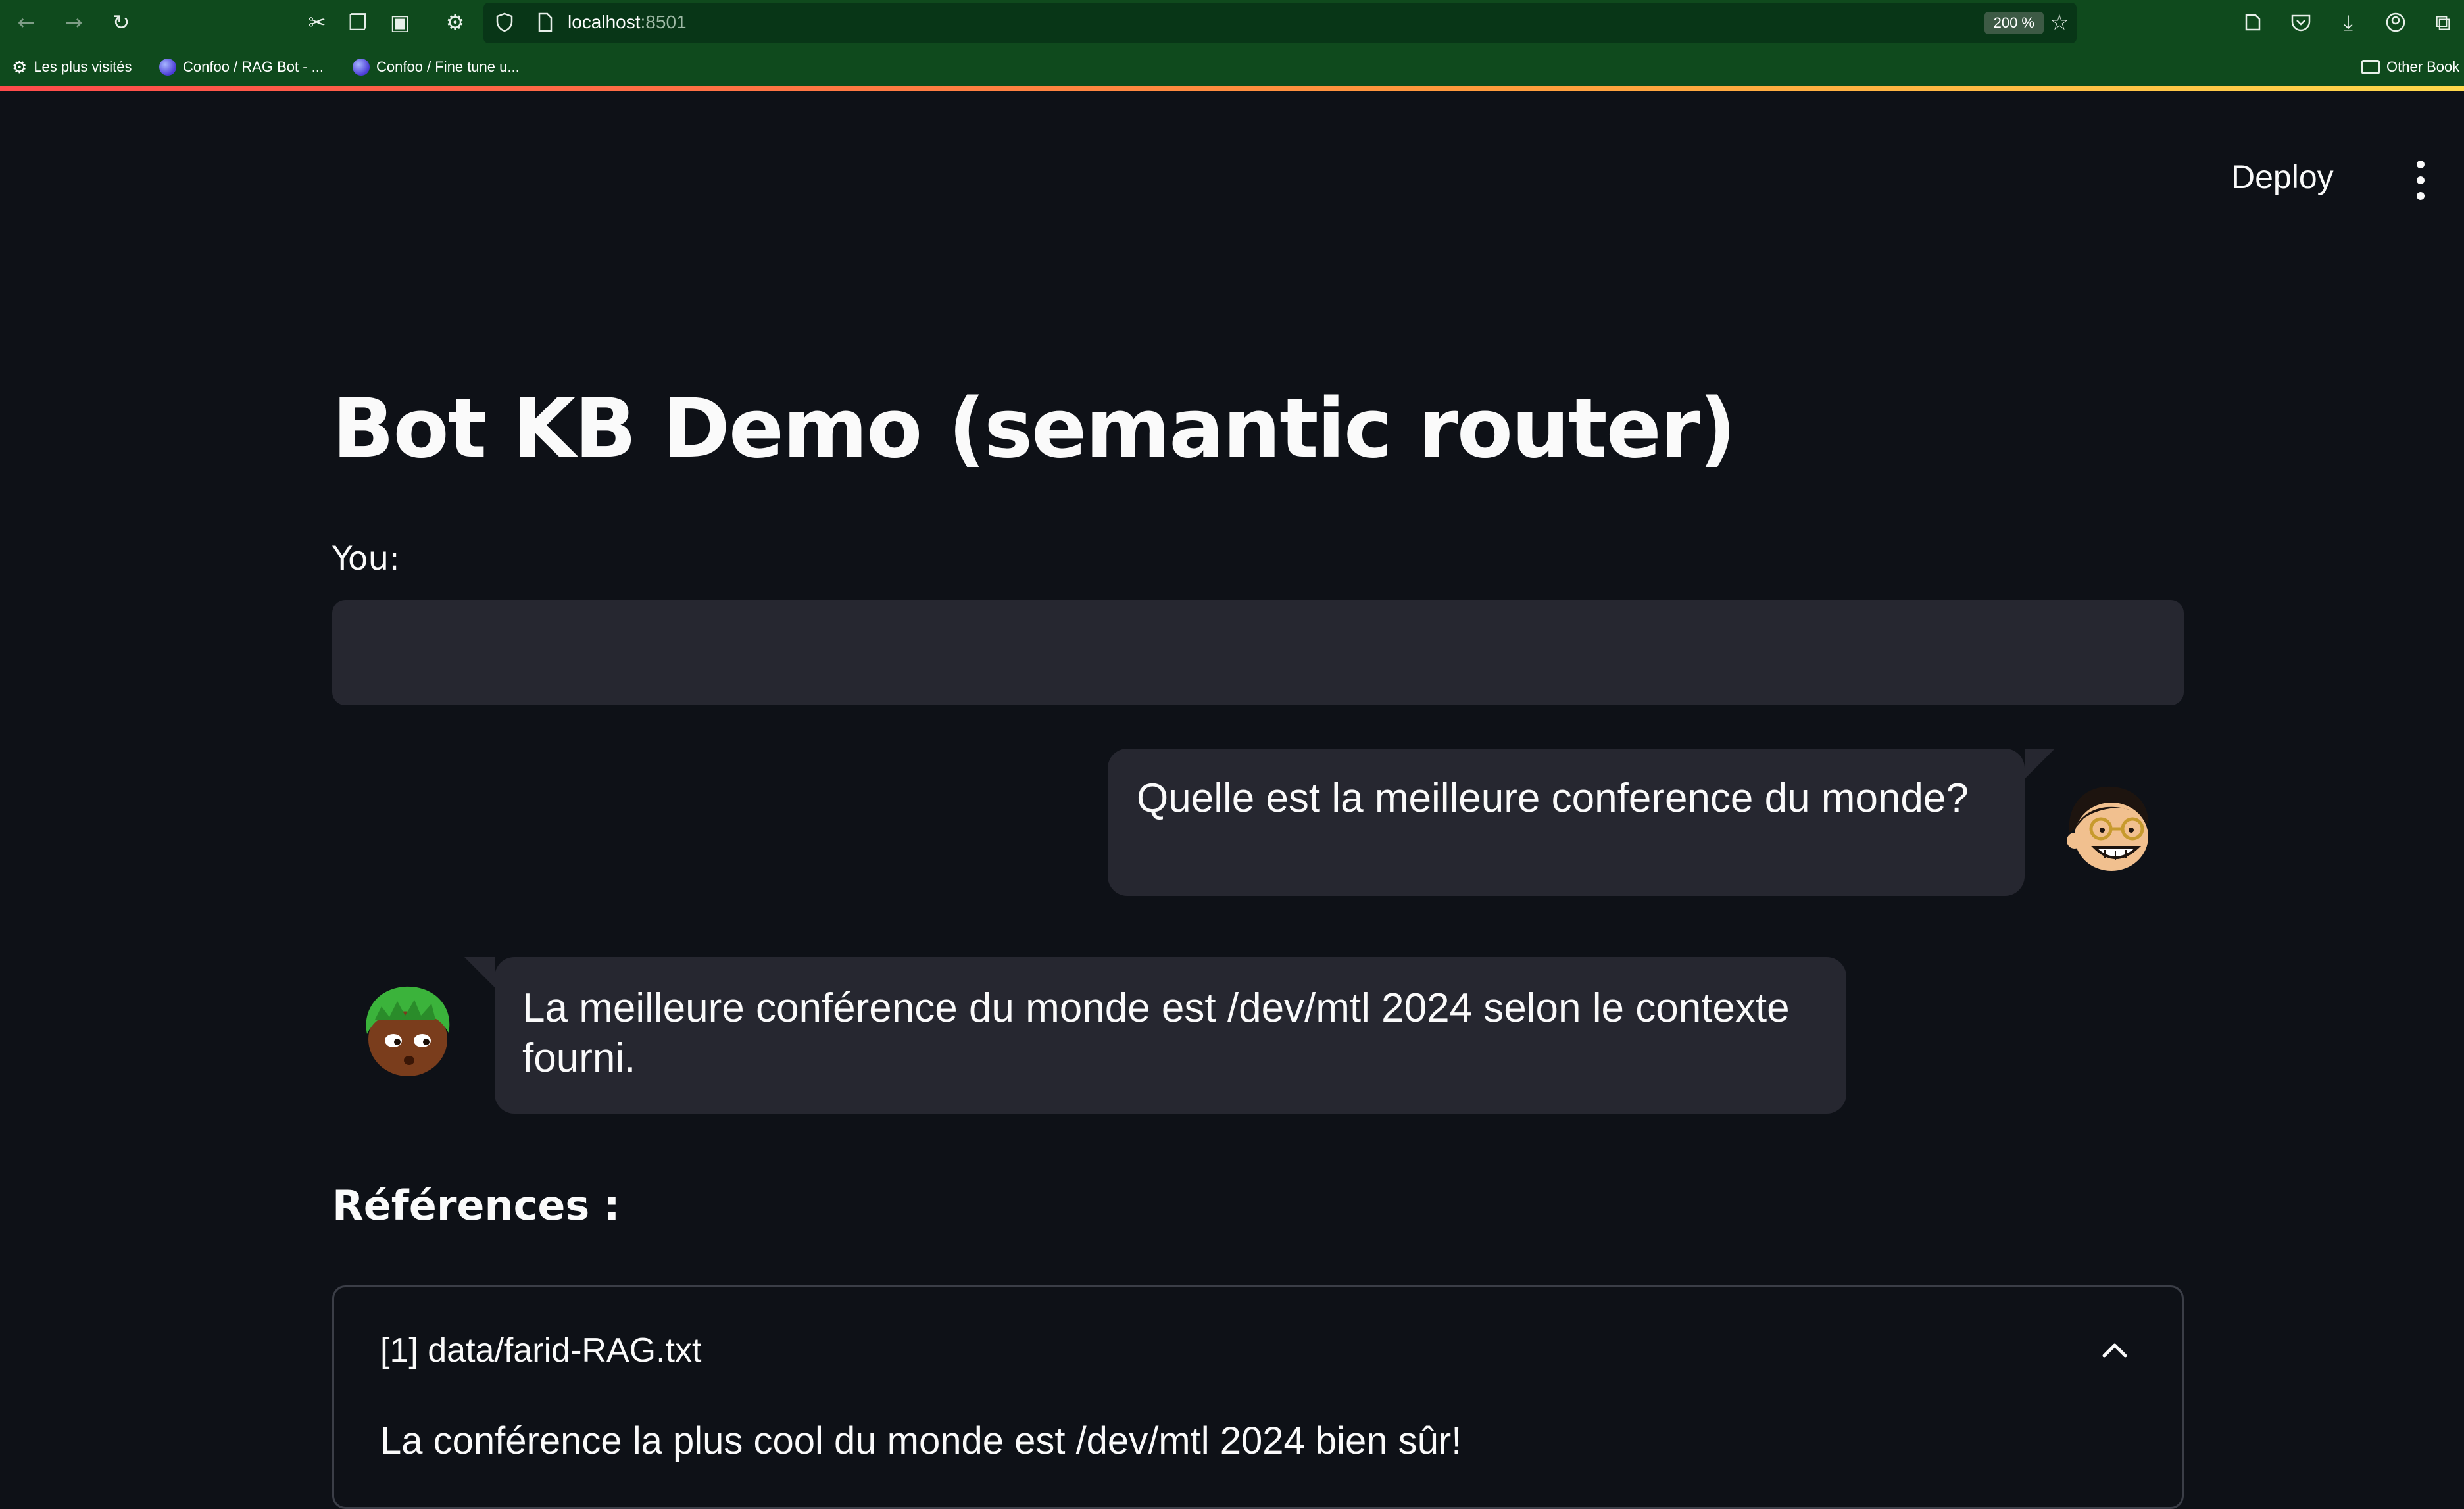 The height and width of the screenshot is (1509, 2464). Describe the element at coordinates (26, 22) in the screenshot. I see `back-icon: ←` at that location.